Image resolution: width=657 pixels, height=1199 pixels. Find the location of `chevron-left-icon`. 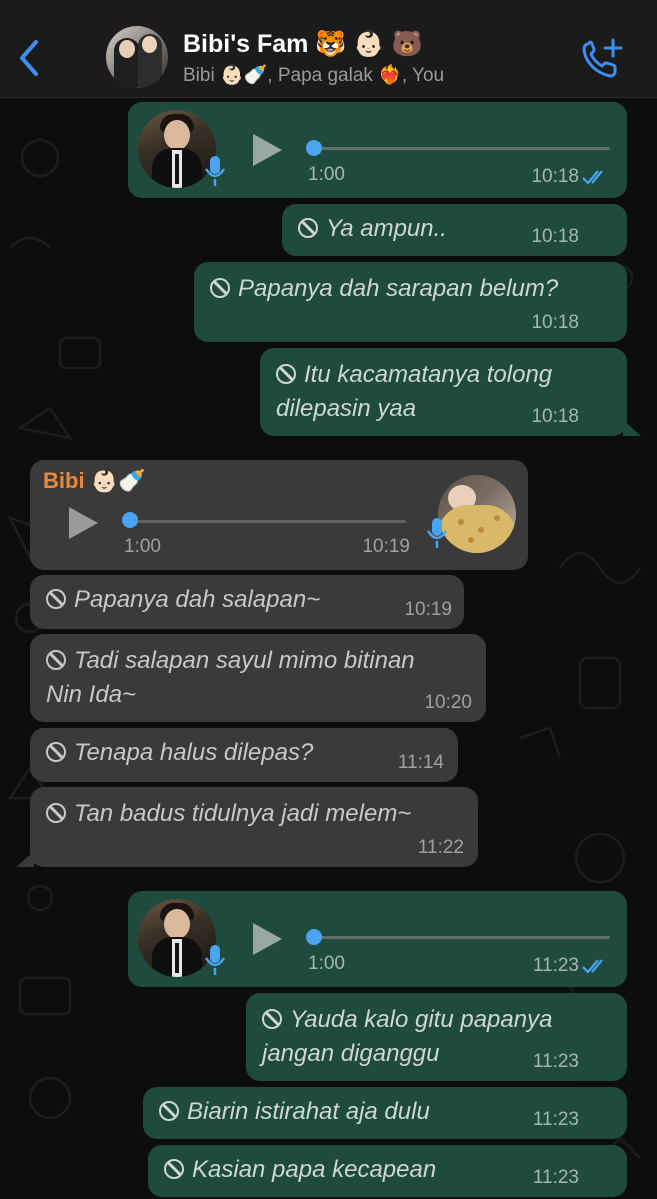

chevron-left-icon is located at coordinates (29, 58).